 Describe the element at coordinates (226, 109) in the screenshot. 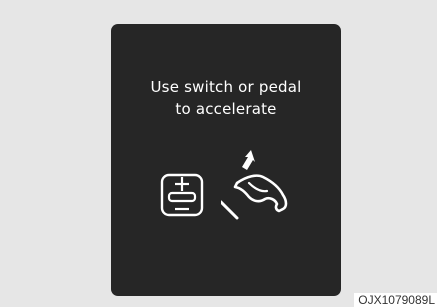

I see `message-line-2: to accelerate` at that location.